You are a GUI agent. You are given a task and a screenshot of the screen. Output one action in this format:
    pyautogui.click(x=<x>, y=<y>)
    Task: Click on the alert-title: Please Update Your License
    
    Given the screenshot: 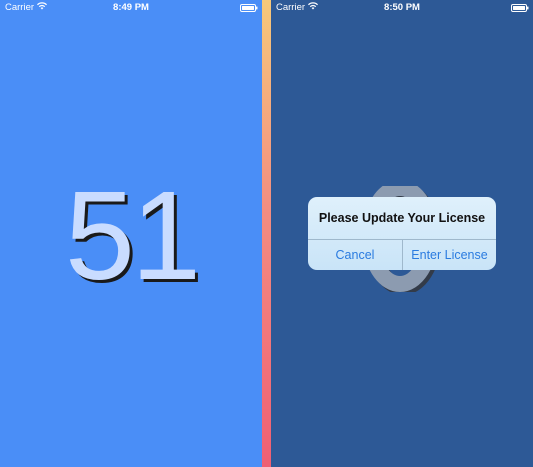 What is the action you would take?
    pyautogui.click(x=402, y=218)
    